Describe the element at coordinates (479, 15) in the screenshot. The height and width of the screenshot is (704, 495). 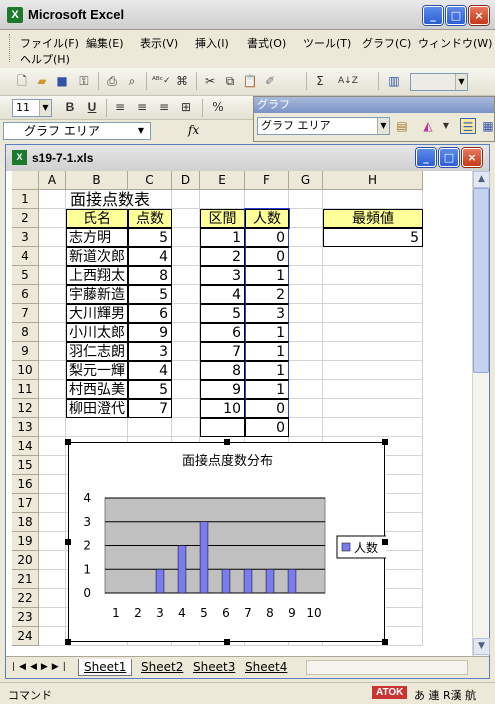
I see `close-button: ×` at that location.